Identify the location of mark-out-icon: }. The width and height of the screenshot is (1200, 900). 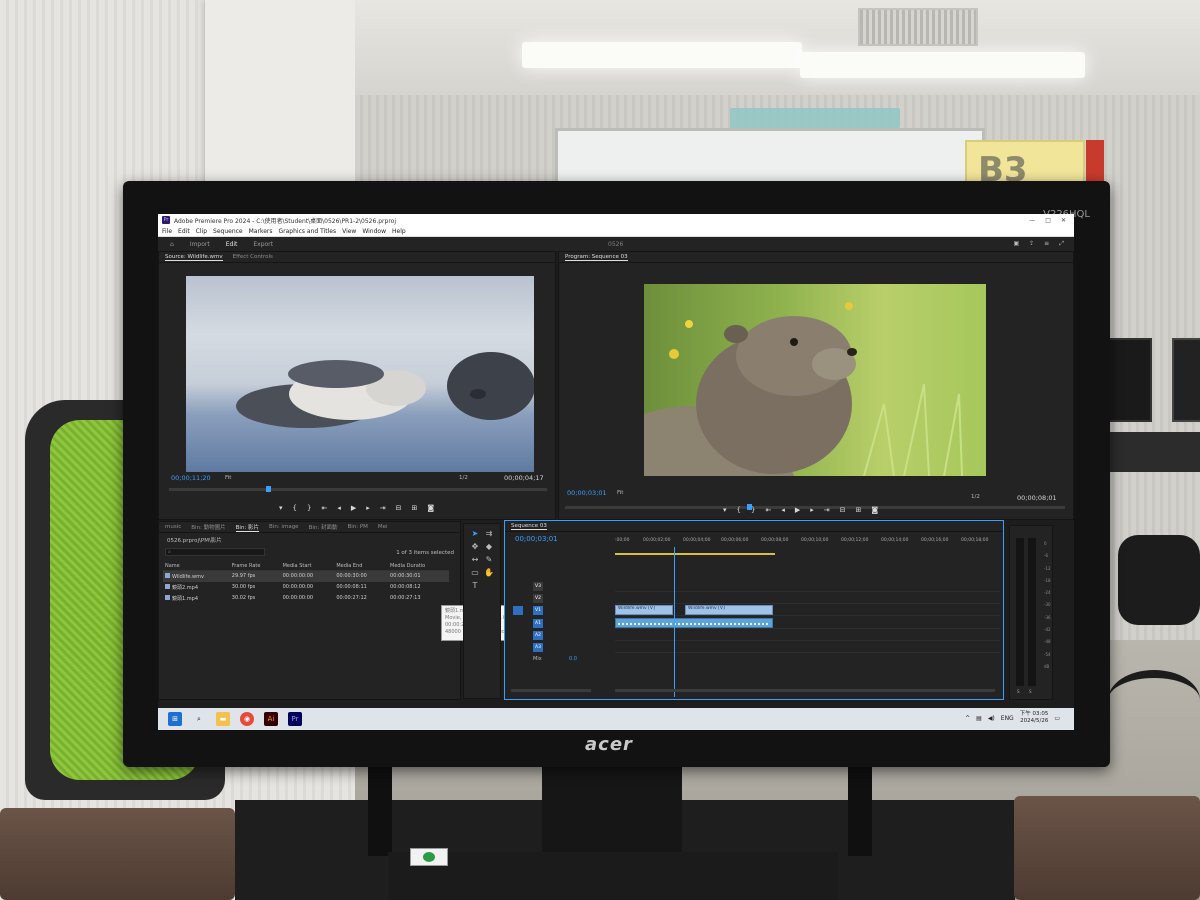
(309, 508).